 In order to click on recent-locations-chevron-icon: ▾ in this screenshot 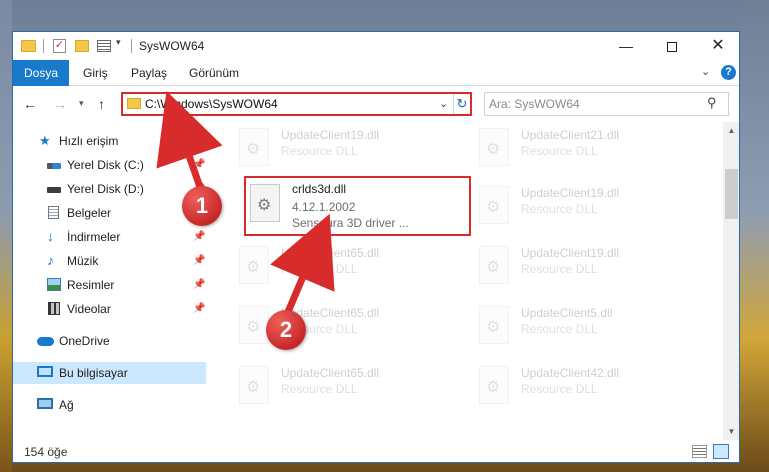, I will do `click(81, 103)`.